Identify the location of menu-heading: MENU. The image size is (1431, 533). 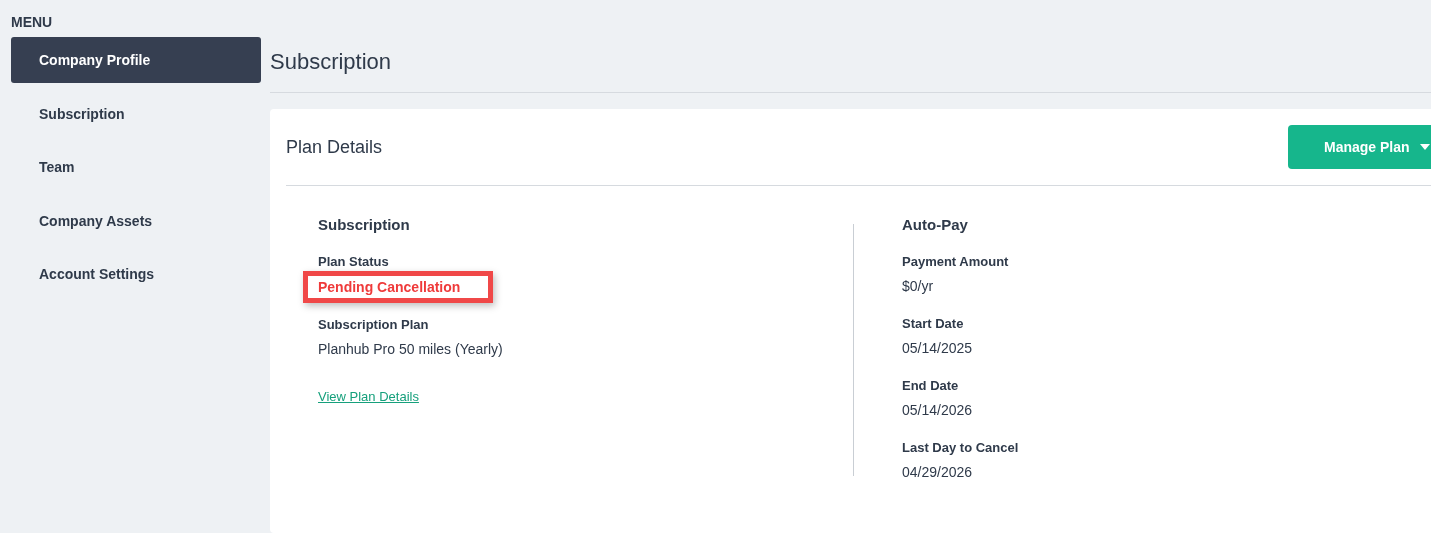
(32, 22).